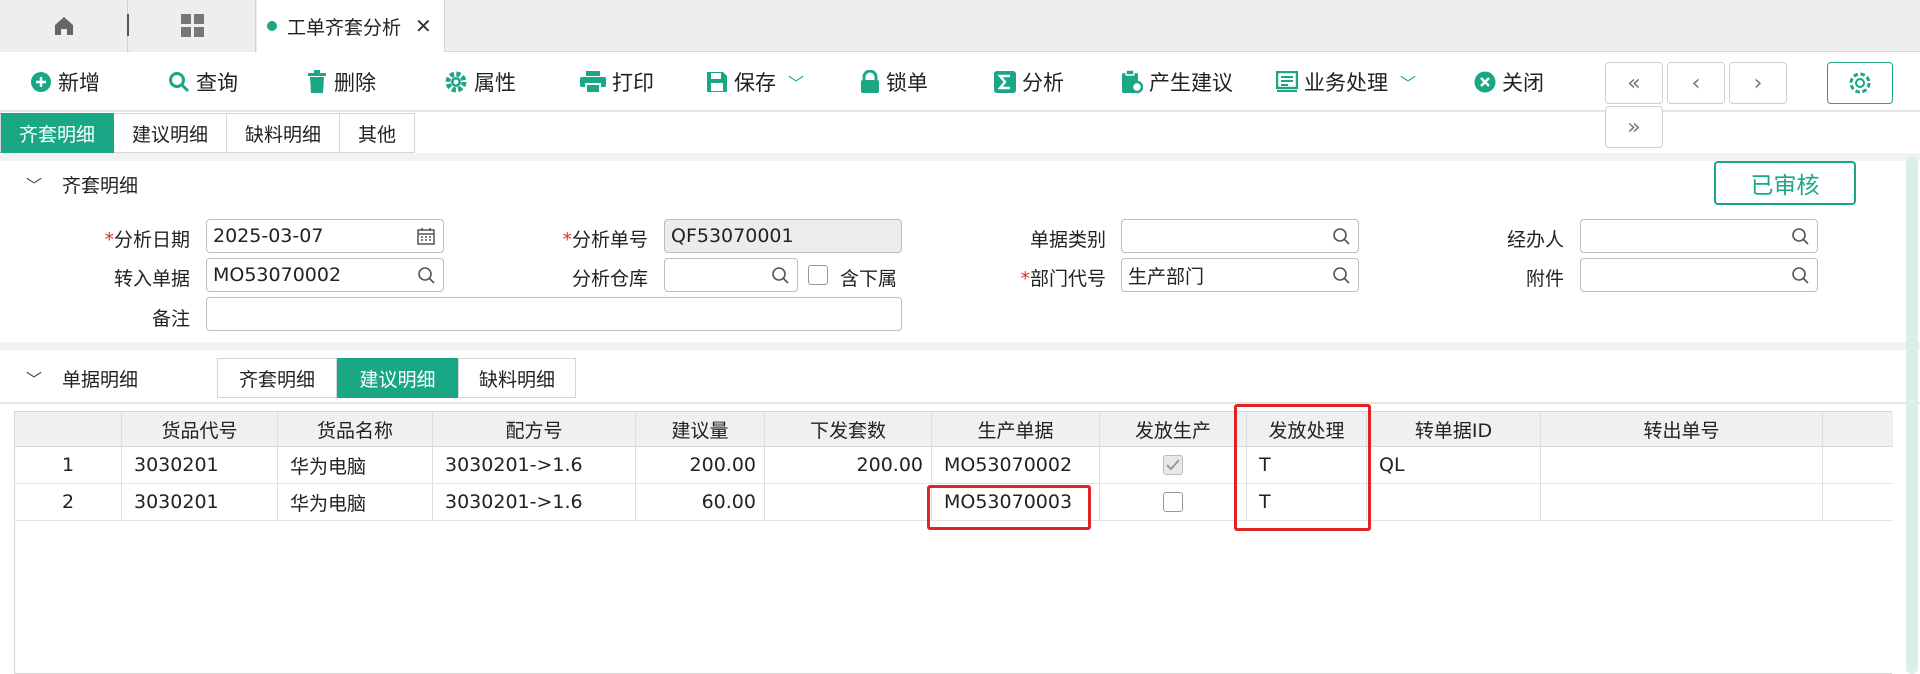 This screenshot has height=674, width=1920. I want to click on source-doc-value: MO53070002, so click(277, 275).